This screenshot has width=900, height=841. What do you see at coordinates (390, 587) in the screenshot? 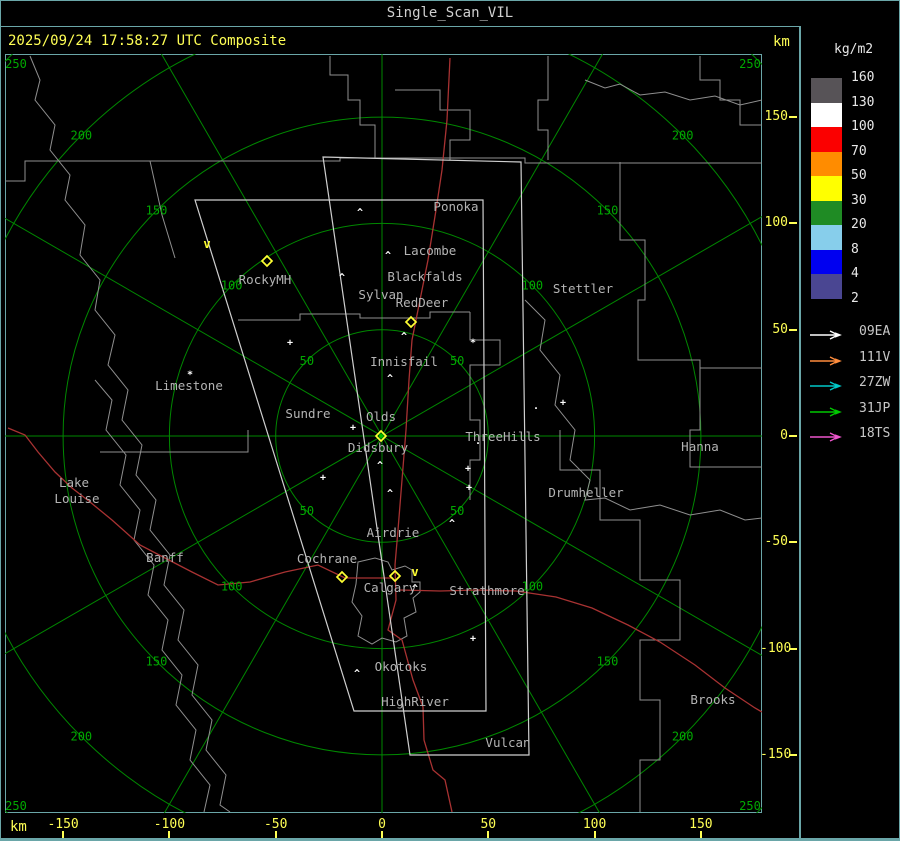
I see `city-label-calgary: Calgary` at bounding box center [390, 587].